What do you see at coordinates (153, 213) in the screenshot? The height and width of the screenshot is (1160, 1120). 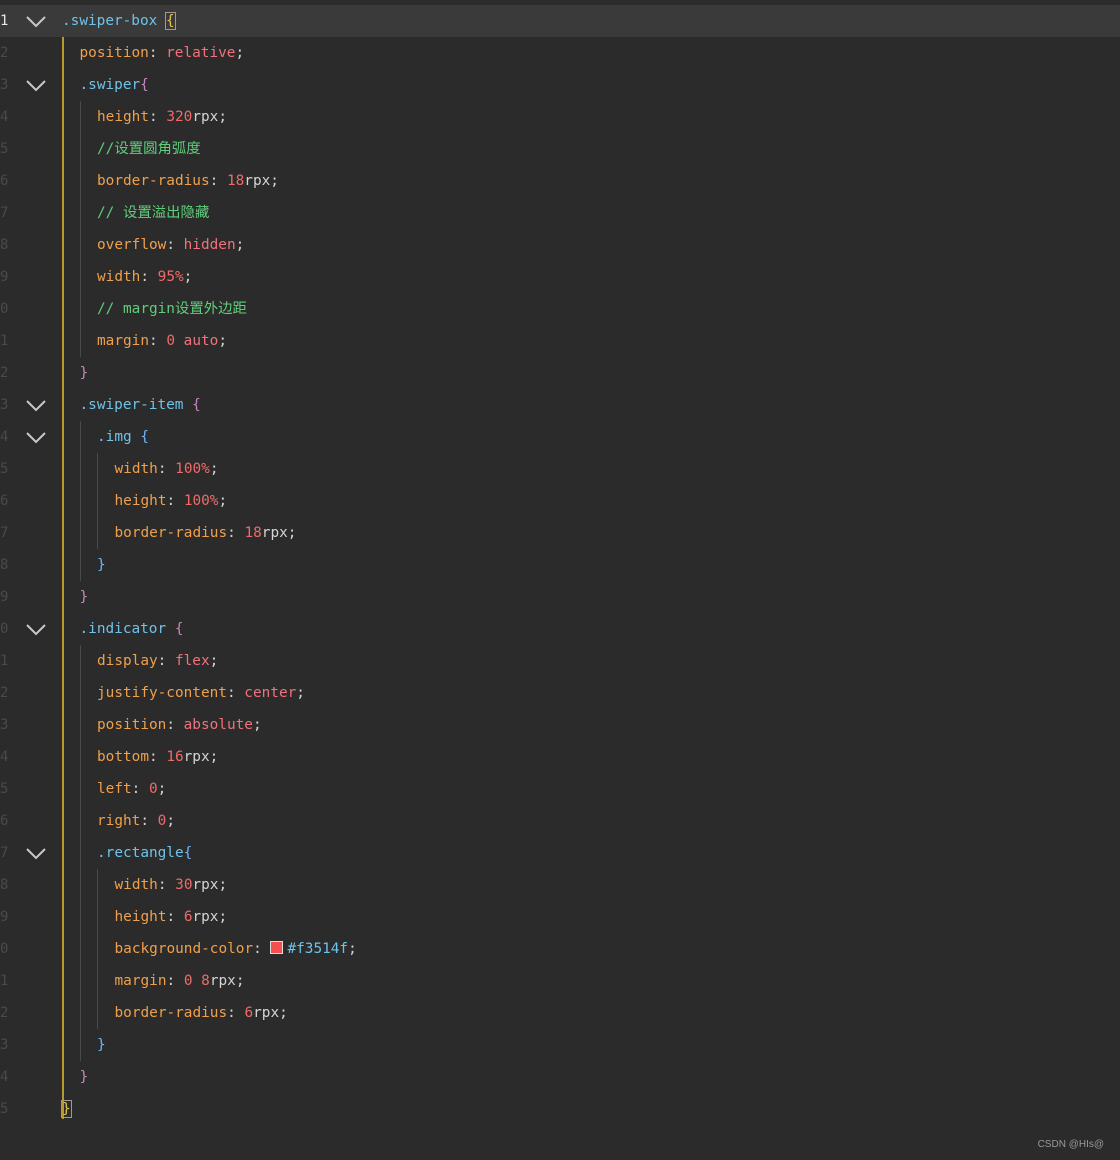 I see `code-token: // 设置溢出隐藏` at bounding box center [153, 213].